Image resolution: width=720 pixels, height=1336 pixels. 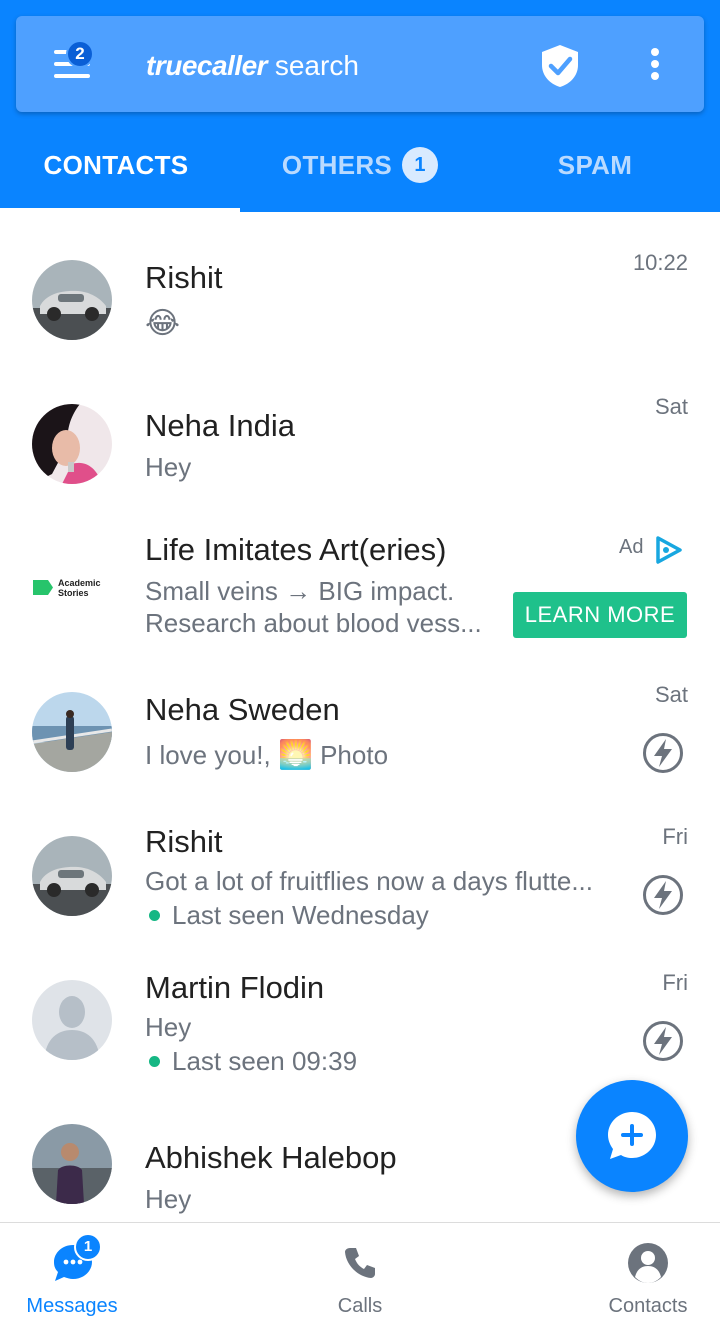 I want to click on search-placeholder: truecaller search, so click(x=252, y=66).